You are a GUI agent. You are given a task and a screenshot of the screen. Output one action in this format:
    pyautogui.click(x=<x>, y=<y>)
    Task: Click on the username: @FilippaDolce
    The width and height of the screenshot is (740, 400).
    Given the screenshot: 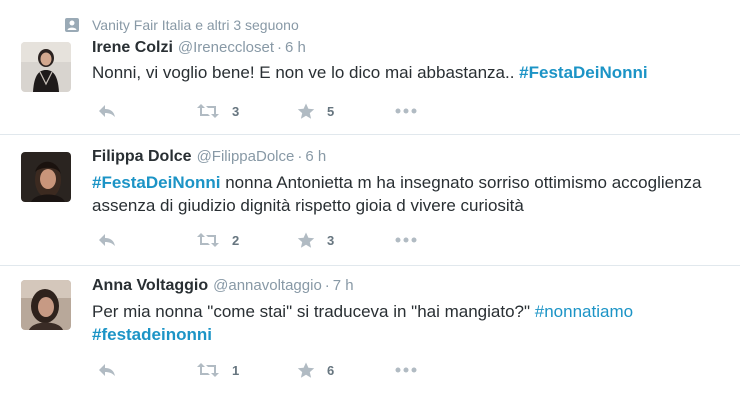 What is the action you would take?
    pyautogui.click(x=246, y=156)
    